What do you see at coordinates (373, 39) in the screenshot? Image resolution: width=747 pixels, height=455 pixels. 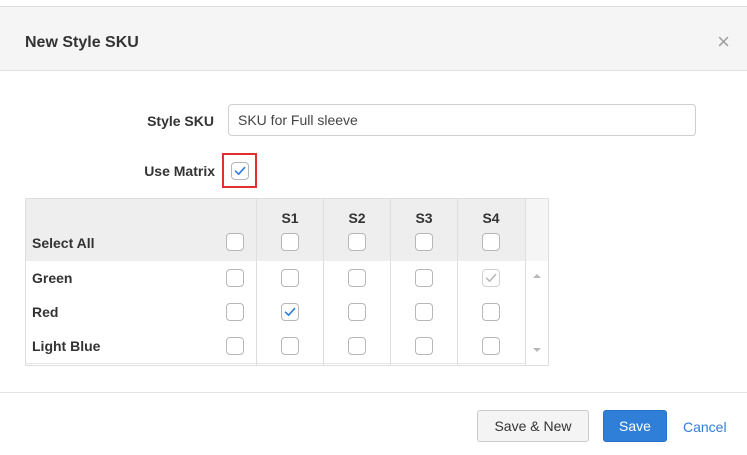 I see `dialog-header: New Style SKU ×` at bounding box center [373, 39].